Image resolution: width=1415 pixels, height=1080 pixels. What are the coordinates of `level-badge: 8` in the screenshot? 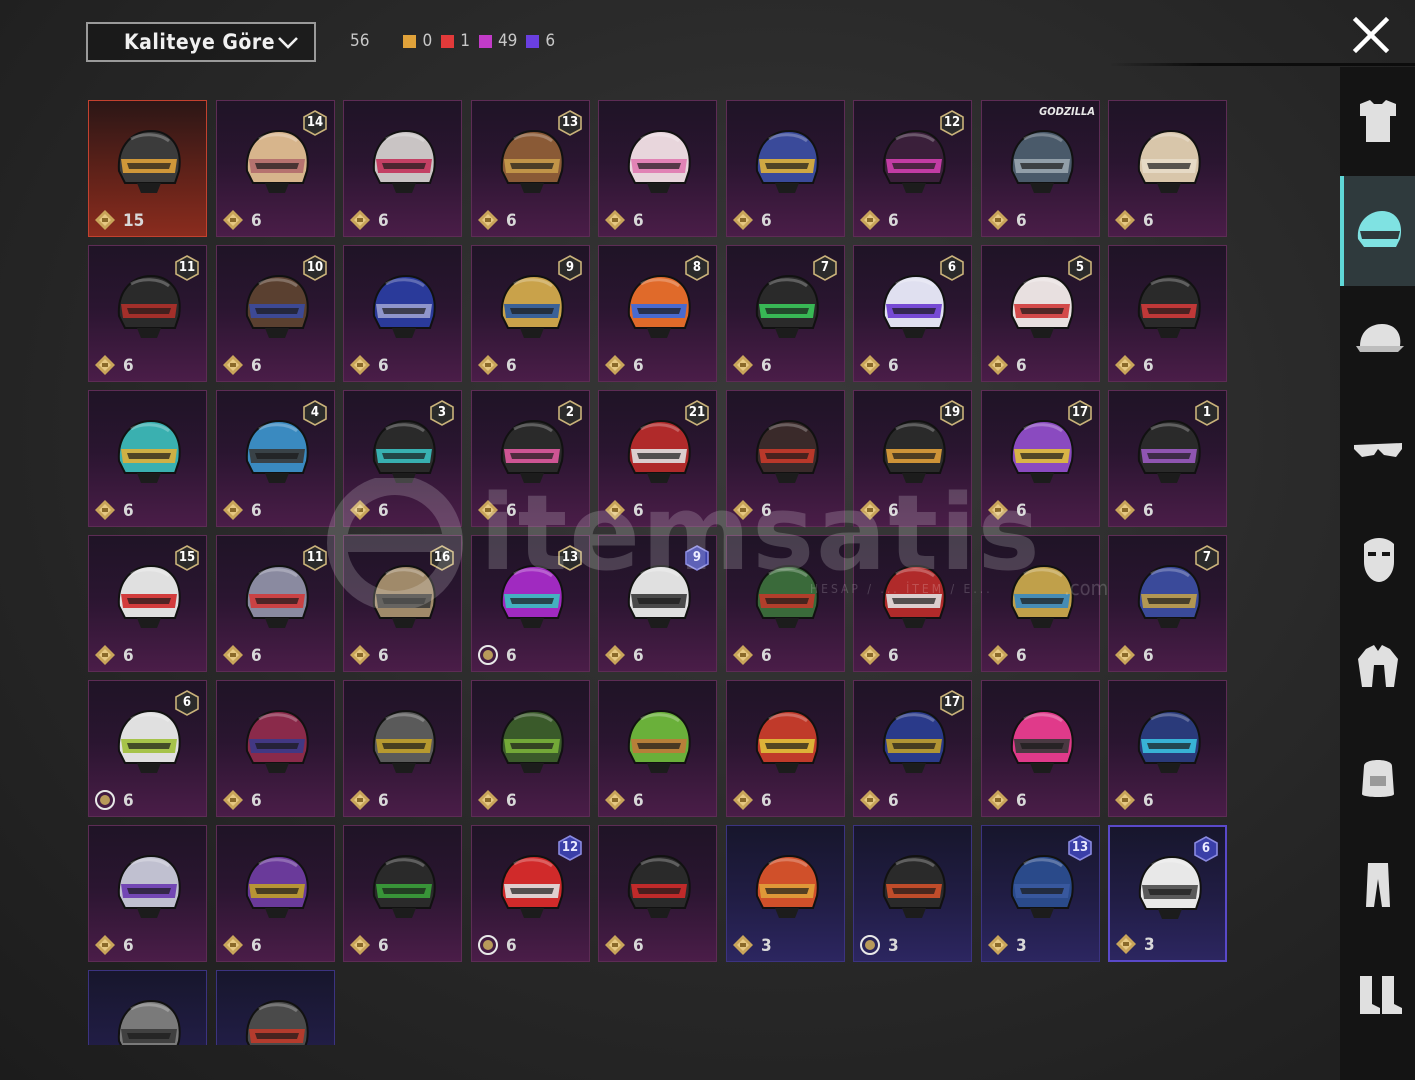 It's located at (697, 268).